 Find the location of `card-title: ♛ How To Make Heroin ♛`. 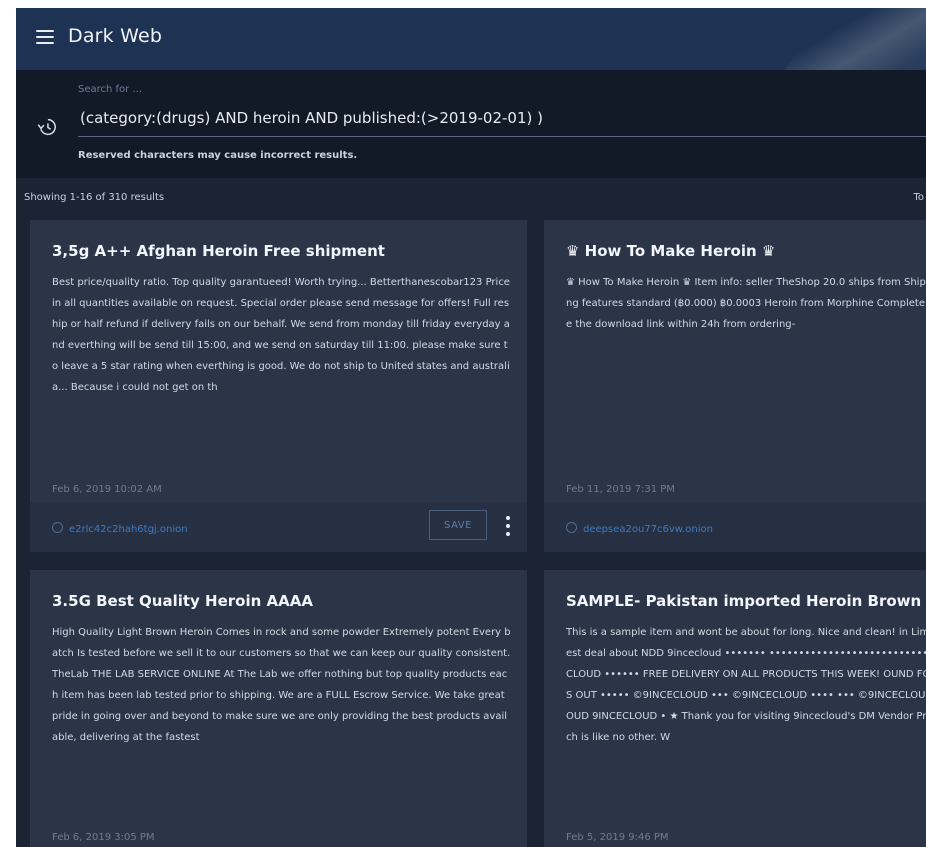

card-title: ♛ How To Make Heroin ♛ is located at coordinates (739, 251).